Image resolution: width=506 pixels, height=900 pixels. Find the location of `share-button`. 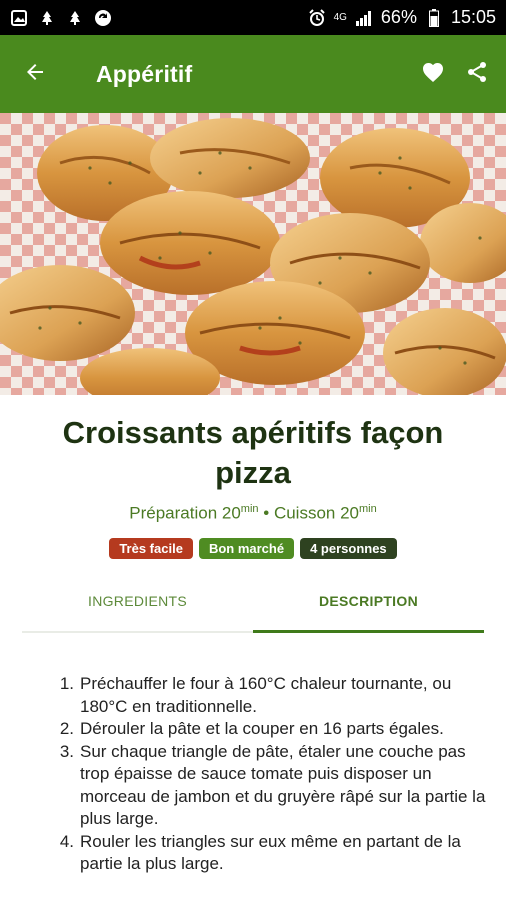

share-button is located at coordinates (477, 74).